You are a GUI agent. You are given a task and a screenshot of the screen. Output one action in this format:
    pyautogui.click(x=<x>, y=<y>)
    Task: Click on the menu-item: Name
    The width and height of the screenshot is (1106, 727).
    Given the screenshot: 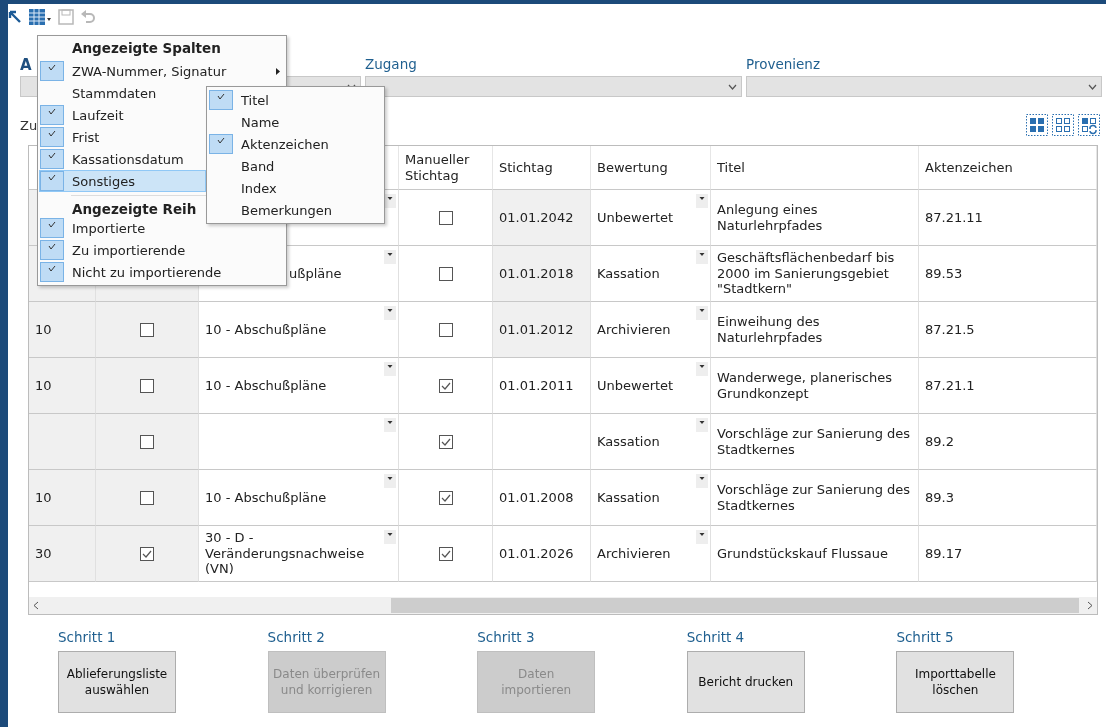 What is the action you would take?
    pyautogui.click(x=295, y=122)
    